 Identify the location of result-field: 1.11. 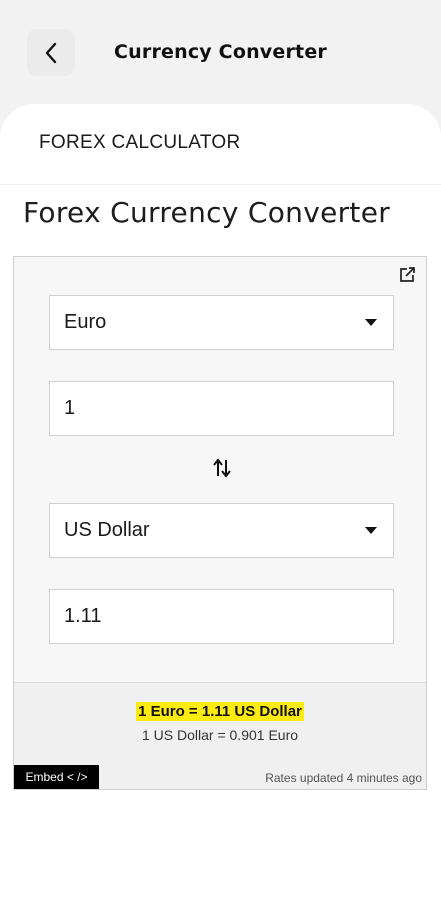
(221, 616).